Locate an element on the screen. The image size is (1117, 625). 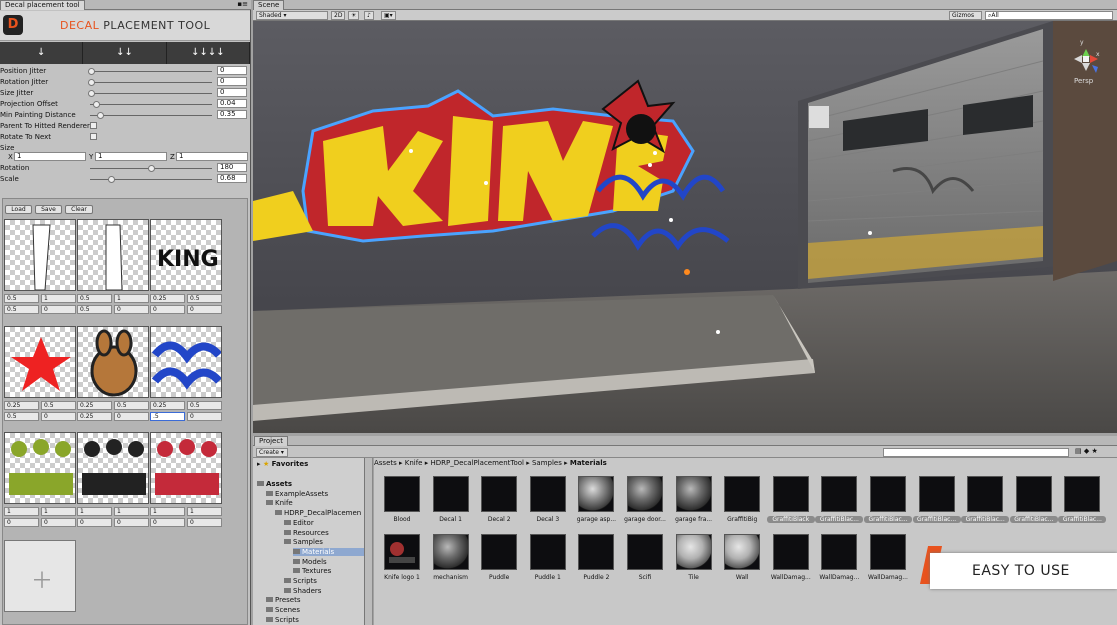
filter-icons: ▤ ◆ ★ is located at coordinates (1086, 451).